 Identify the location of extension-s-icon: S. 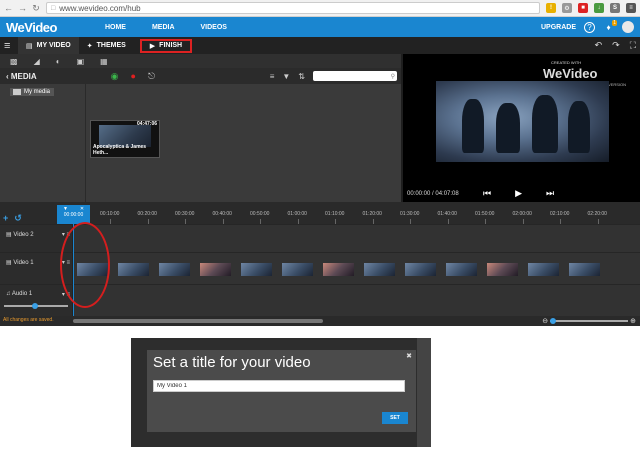
(615, 8).